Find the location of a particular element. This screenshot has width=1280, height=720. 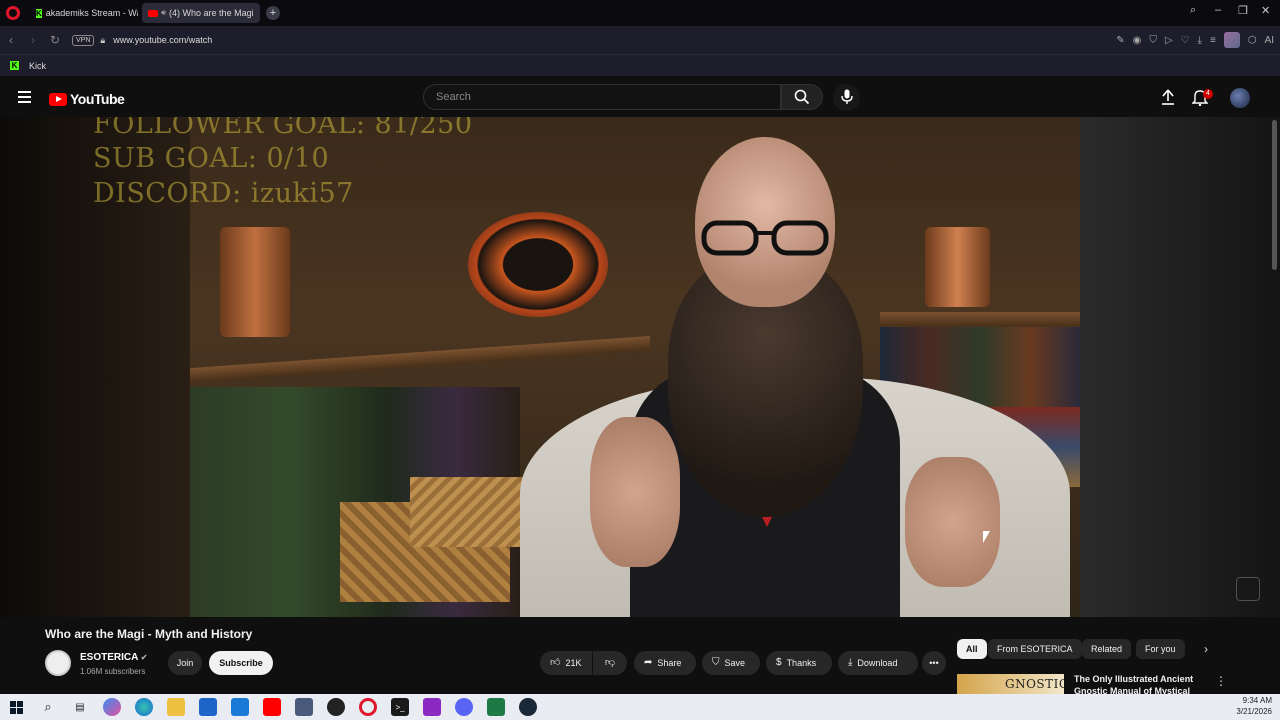

copper-pot is located at coordinates (957, 267).